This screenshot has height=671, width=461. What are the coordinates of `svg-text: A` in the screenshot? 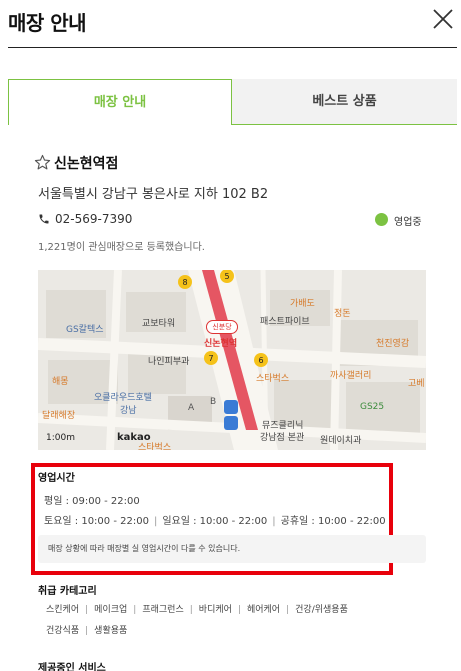 It's located at (191, 408).